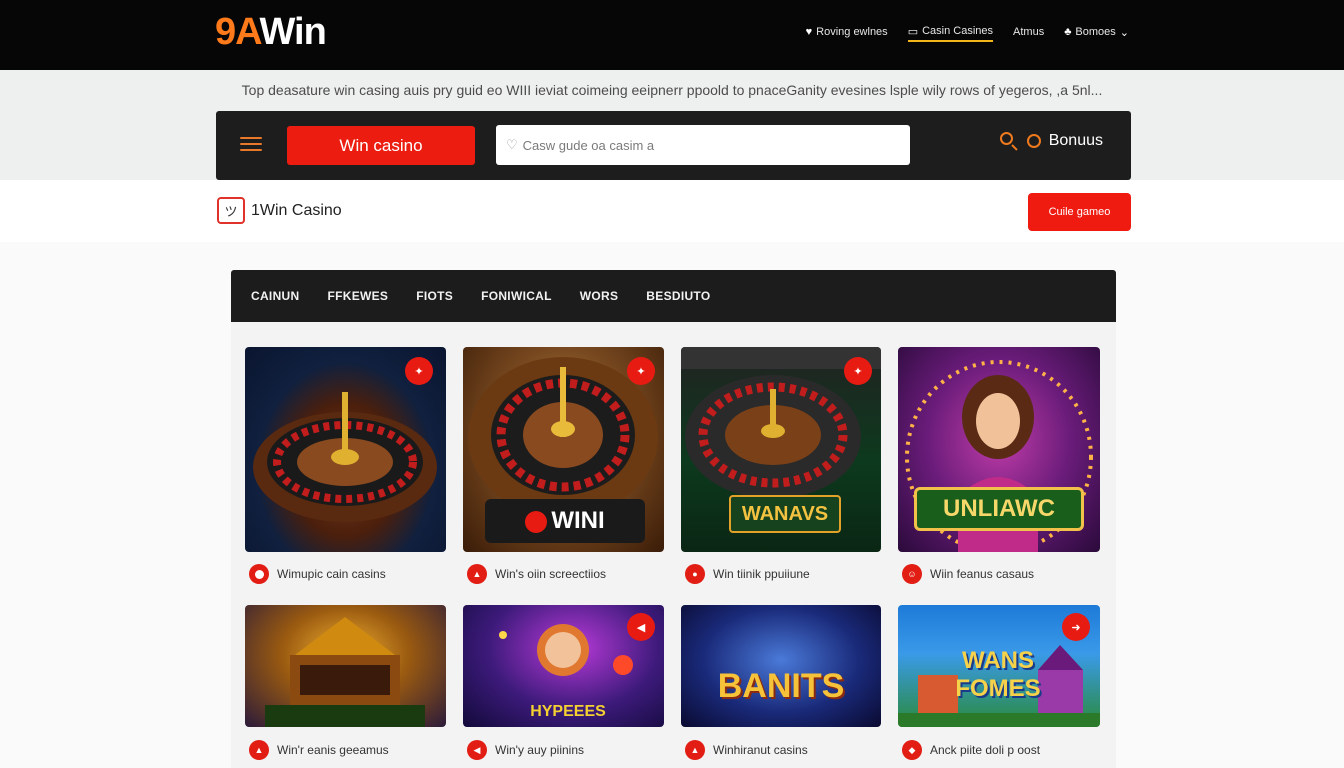  Describe the element at coordinates (231, 210) in the screenshot. I see `smile-icon: ツ` at that location.